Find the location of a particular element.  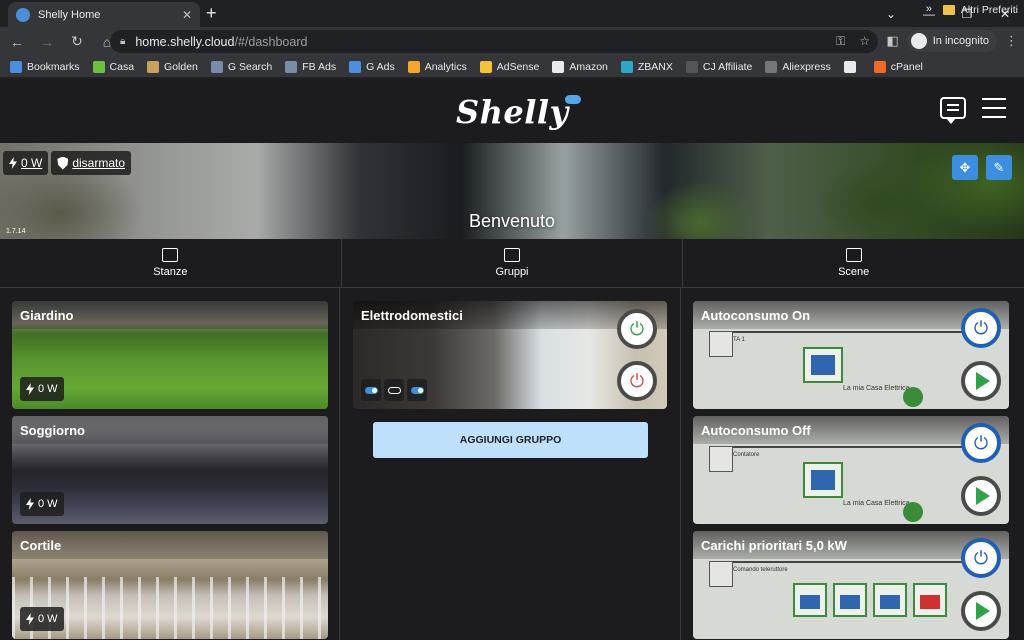

tab-title: Shelly Home is located at coordinates (69, 14).